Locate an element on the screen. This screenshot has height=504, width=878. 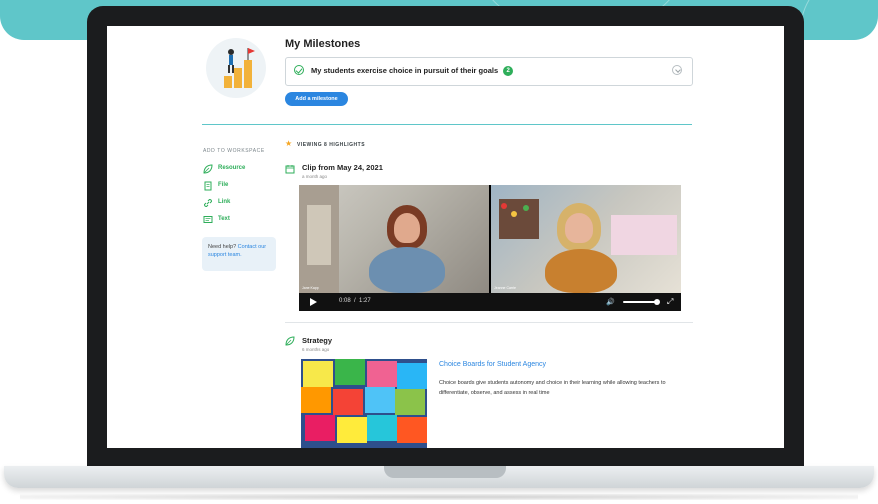
section-divider is located at coordinates (447, 124).